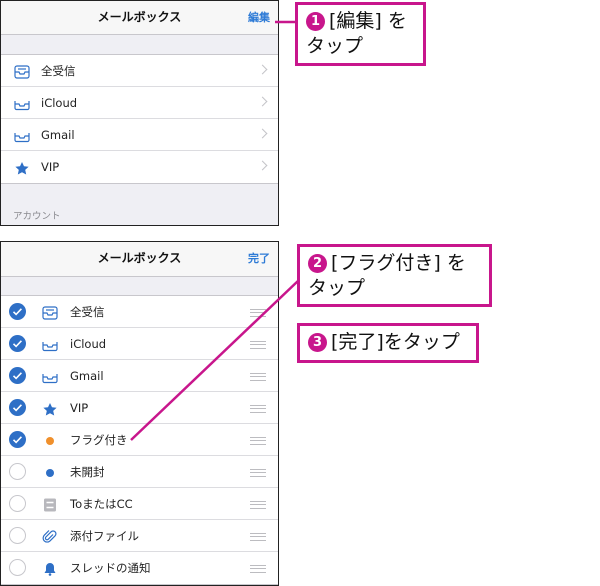 The height and width of the screenshot is (586, 600). I want to click on list-item-to-cc: ToまたはCC, so click(139, 504).